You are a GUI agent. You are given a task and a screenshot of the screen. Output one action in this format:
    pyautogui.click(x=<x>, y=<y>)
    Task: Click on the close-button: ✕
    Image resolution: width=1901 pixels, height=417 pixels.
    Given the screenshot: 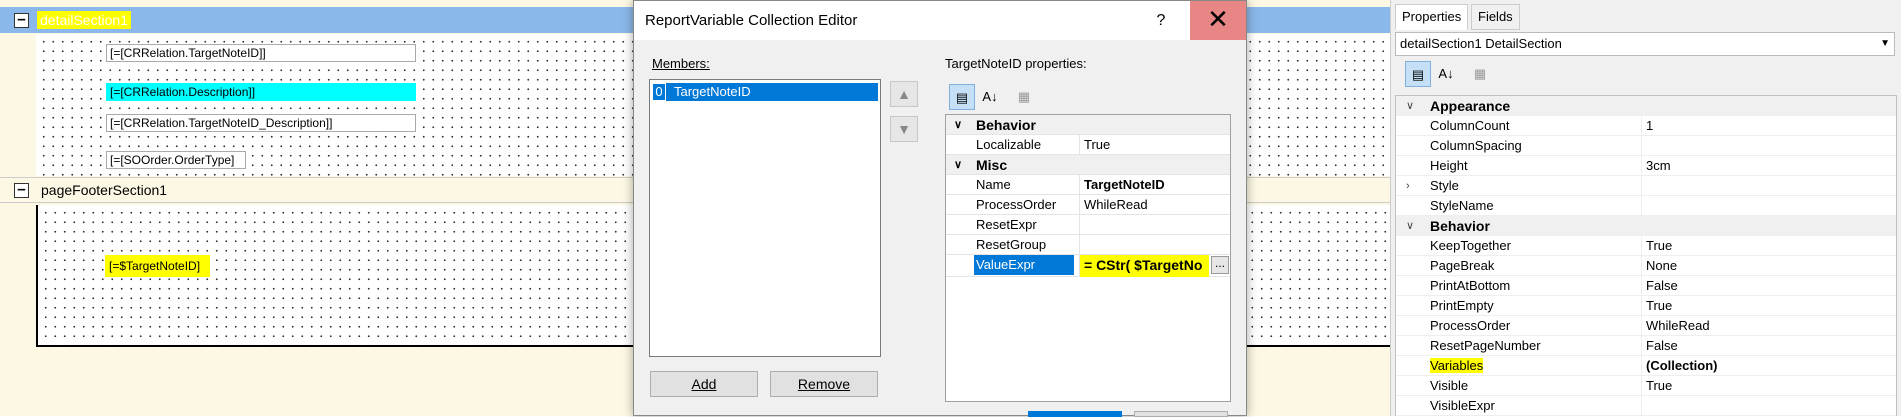 What is the action you would take?
    pyautogui.click(x=1218, y=20)
    